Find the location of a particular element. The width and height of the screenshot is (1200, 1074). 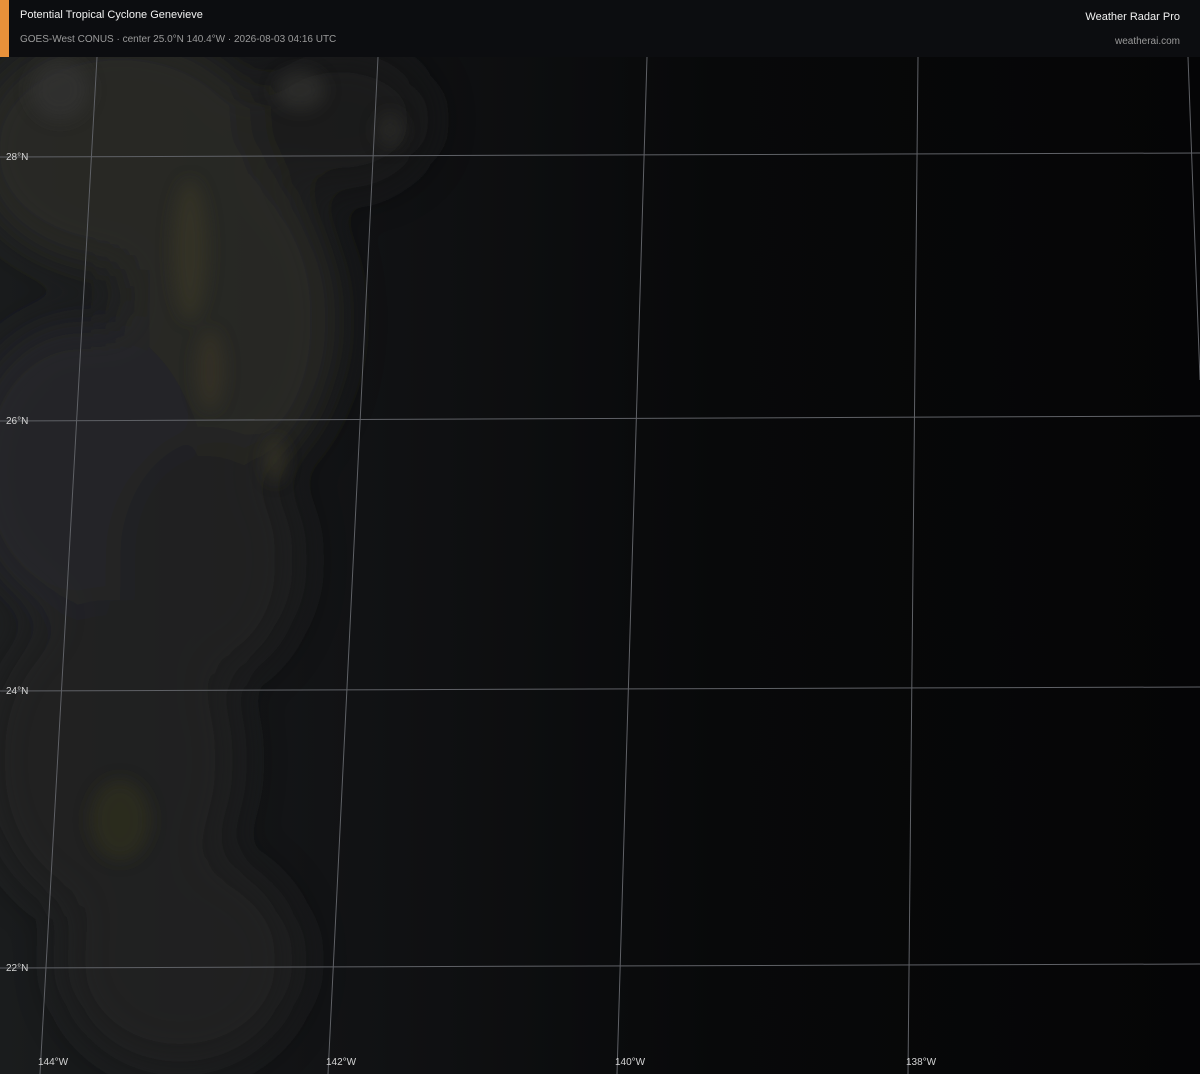

brand-name: Weather Radar Pro is located at coordinates (1132, 17).